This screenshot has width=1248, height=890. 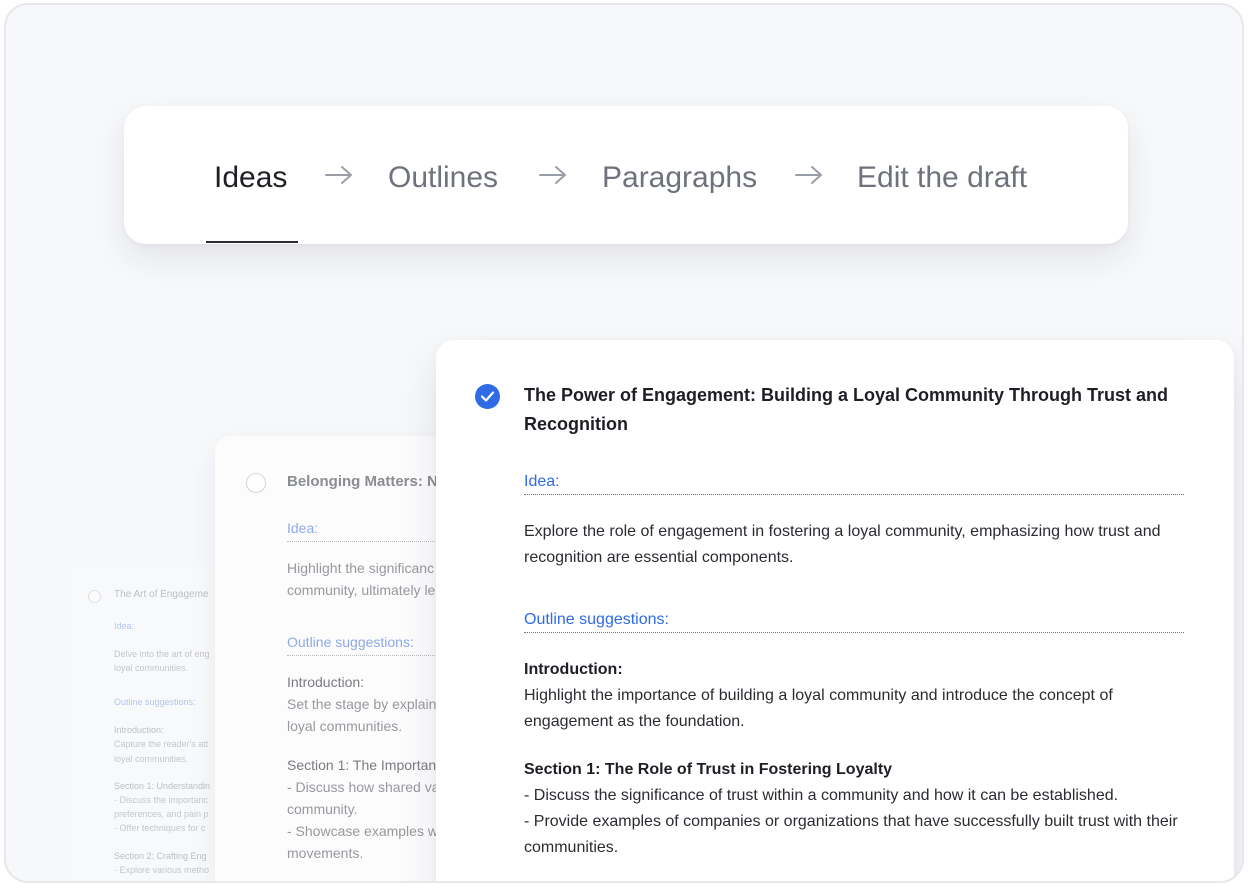 I want to click on idea-text: Delve into the art of eng, so click(x=162, y=654).